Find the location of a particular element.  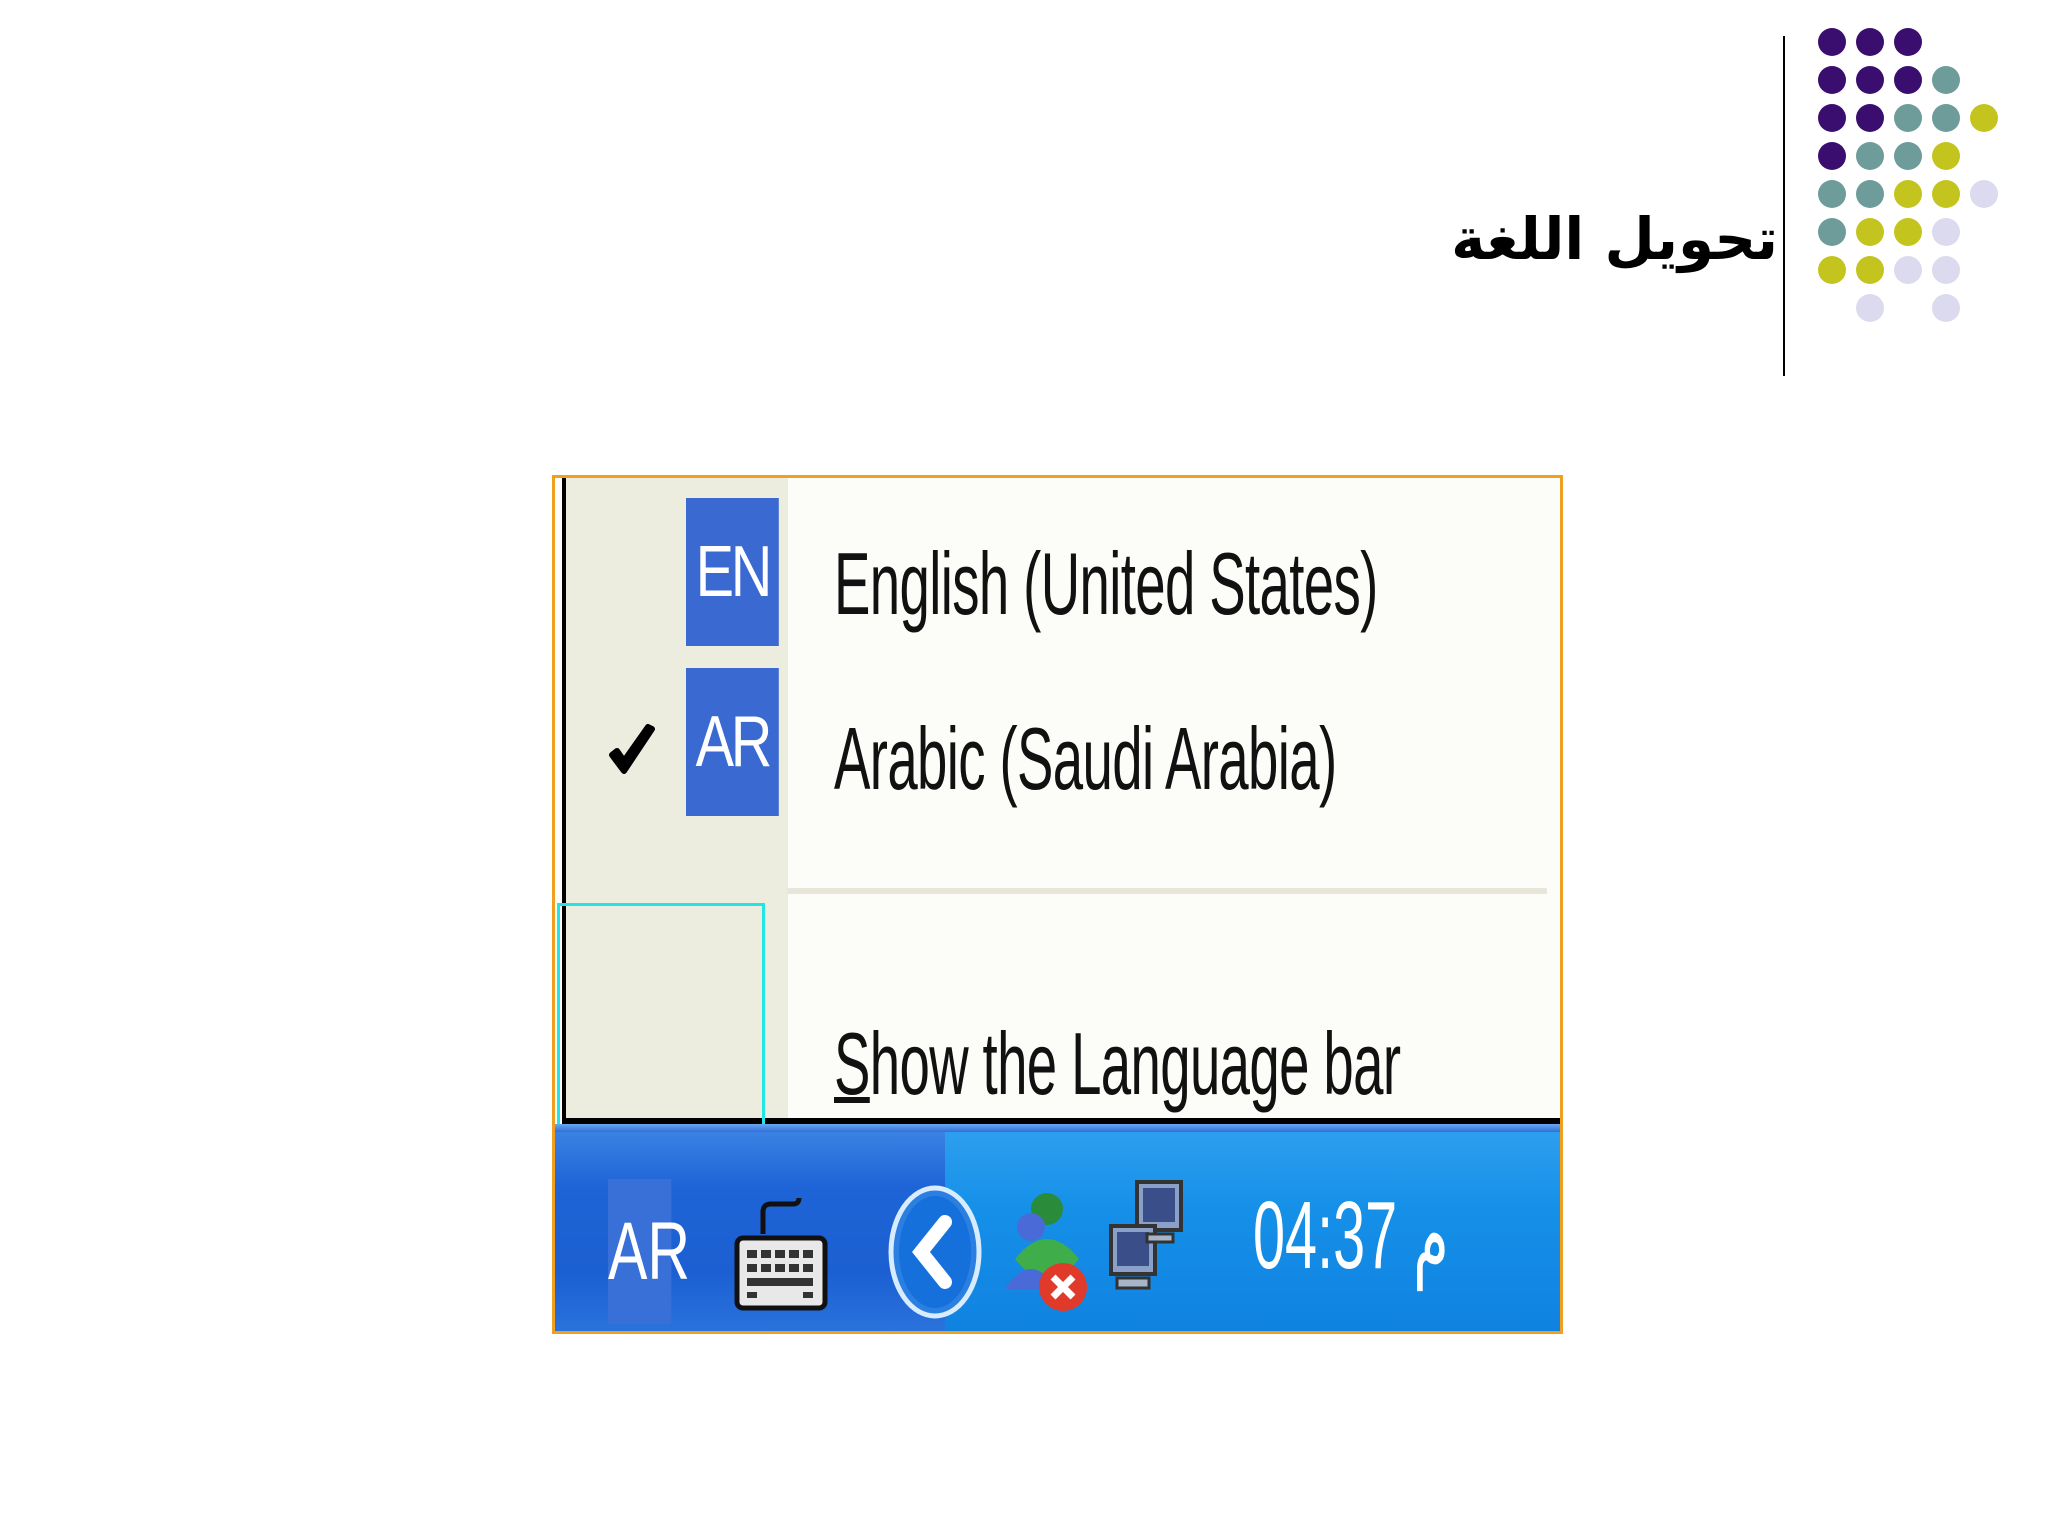

menu-item-show-language-bar-label: Show the Language bar is located at coordinates (1117, 1064).